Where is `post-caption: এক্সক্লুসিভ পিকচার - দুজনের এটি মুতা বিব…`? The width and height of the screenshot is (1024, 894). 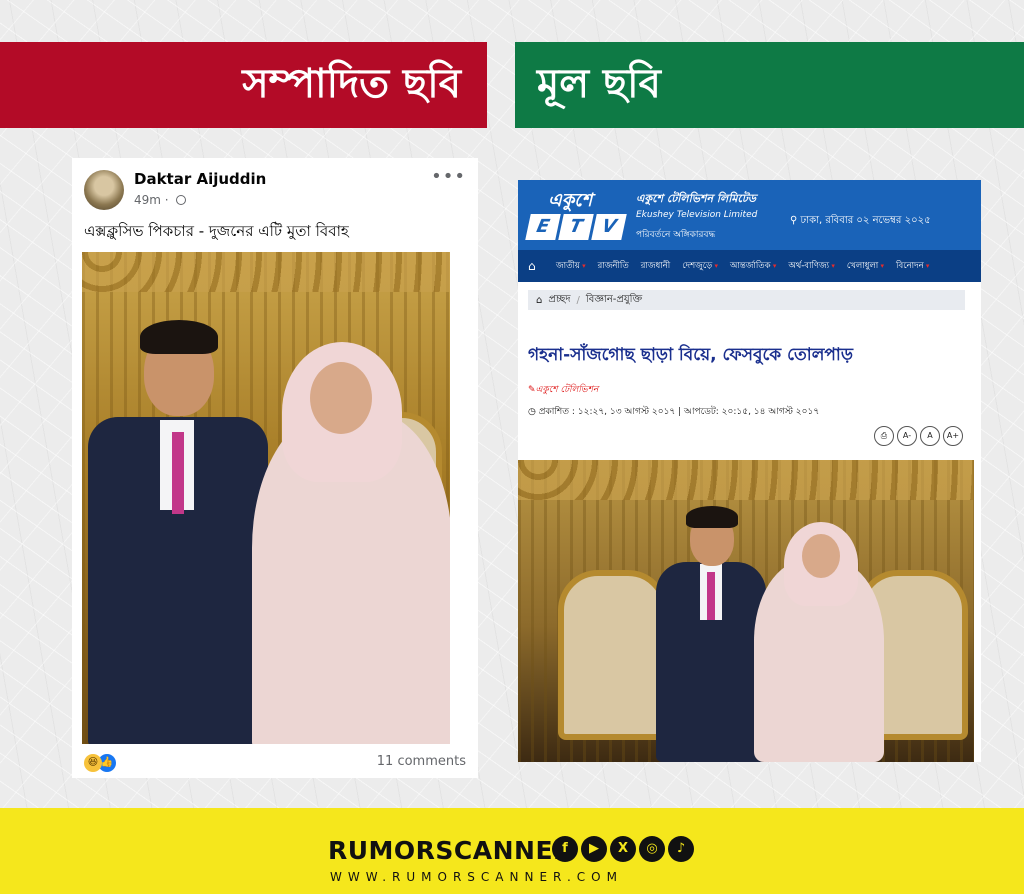
post-caption: এক্সক্লুসিভ পিকচার - দুজনের এটি মুতা বিব… is located at coordinates (216, 231).